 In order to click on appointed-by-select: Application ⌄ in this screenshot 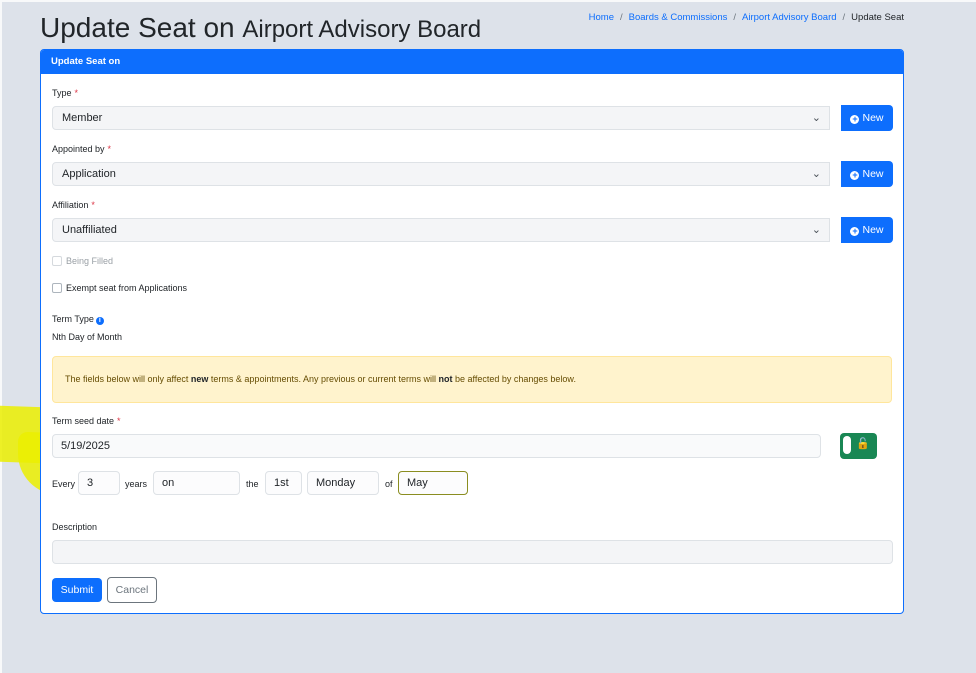, I will do `click(441, 174)`.